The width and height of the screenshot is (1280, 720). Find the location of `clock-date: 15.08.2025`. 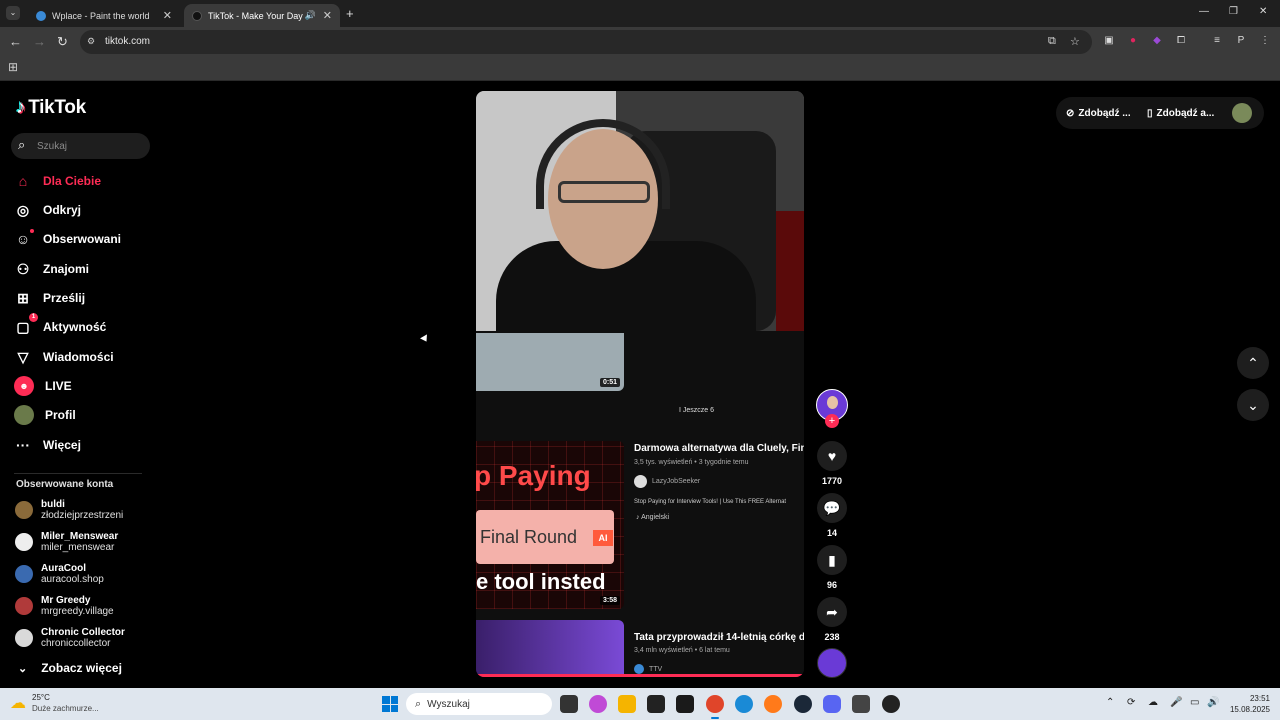

clock-date: 15.08.2025 is located at coordinates (1249, 709).